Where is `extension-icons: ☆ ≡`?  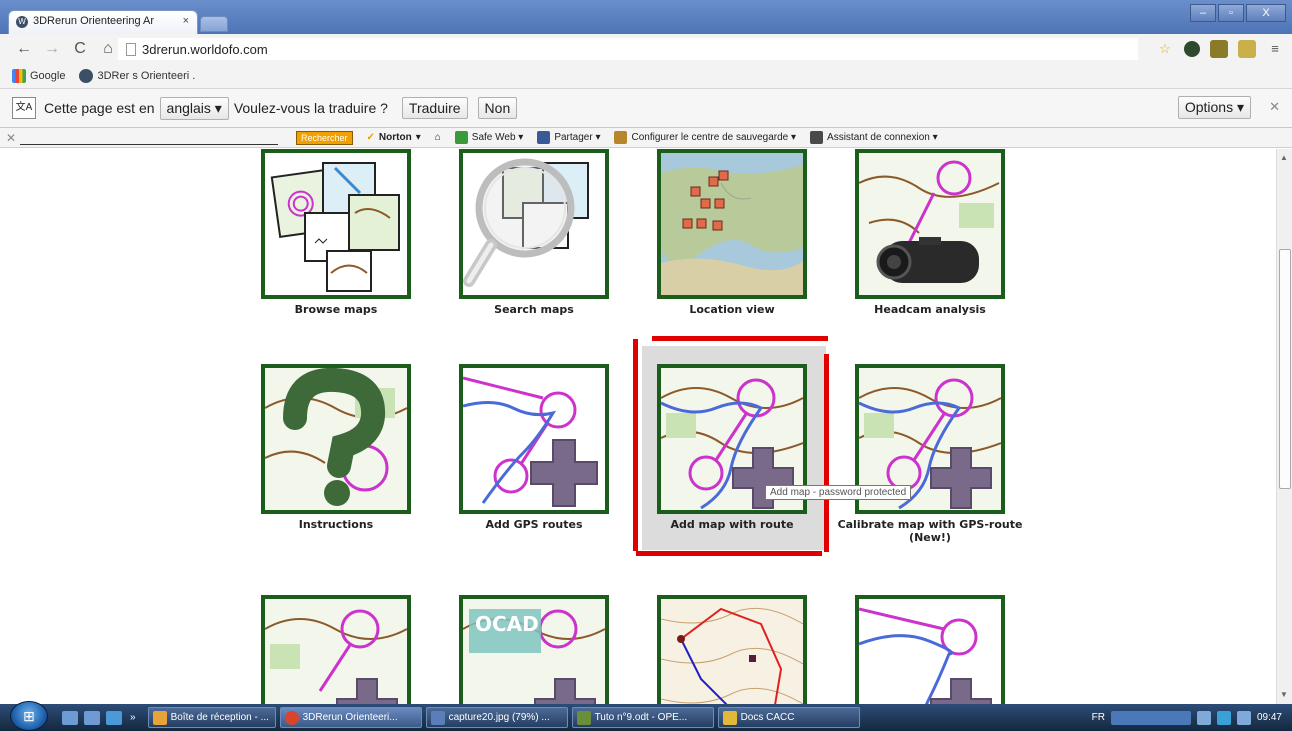
extension-icons: ☆ ≡ is located at coordinates (1220, 49).